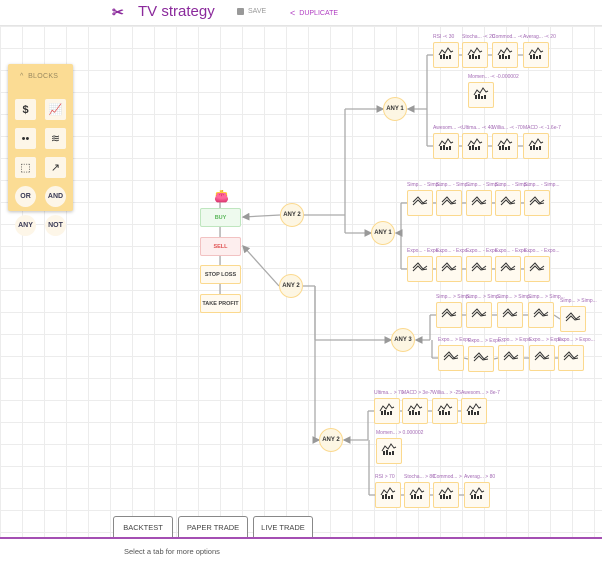 Image resolution: width=602 pixels, height=561 pixels. What do you see at coordinates (447, 477) in the screenshot?
I see `condition-label: Commod... >` at bounding box center [447, 477].